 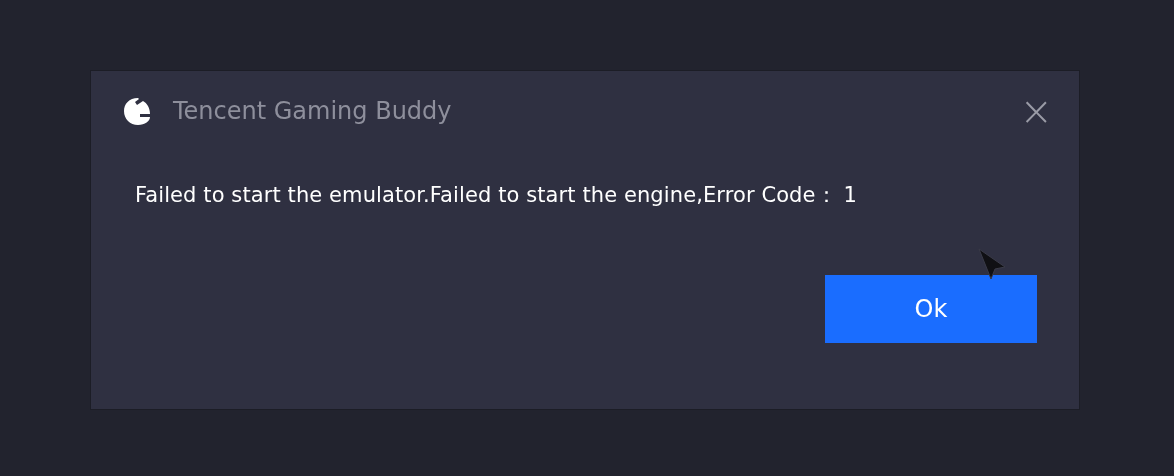 I want to click on ok-button: Ok, so click(x=931, y=309).